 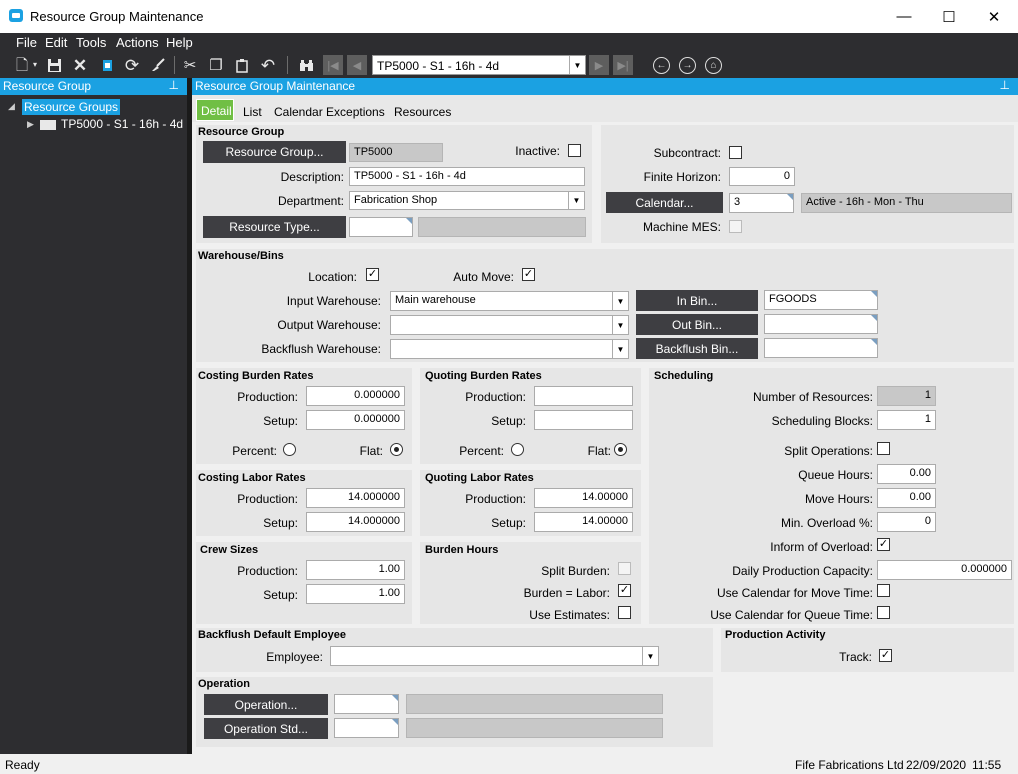 What do you see at coordinates (599, 65) in the screenshot?
I see `next-record-icon: ▶` at bounding box center [599, 65].